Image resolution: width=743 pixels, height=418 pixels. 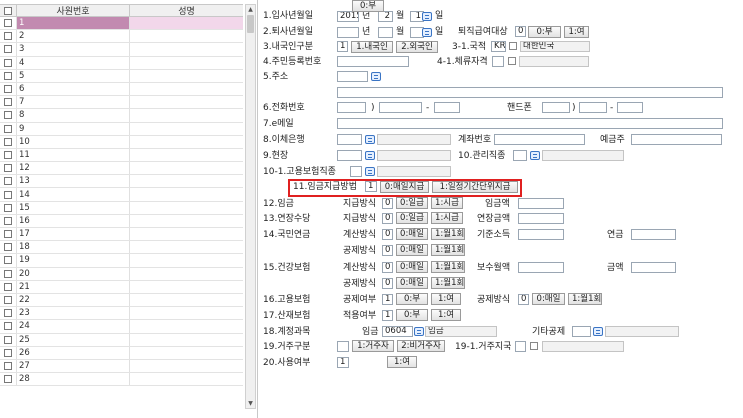 I want to click on scroll-up-arrow-icon: ▲, so click(x=250, y=9).